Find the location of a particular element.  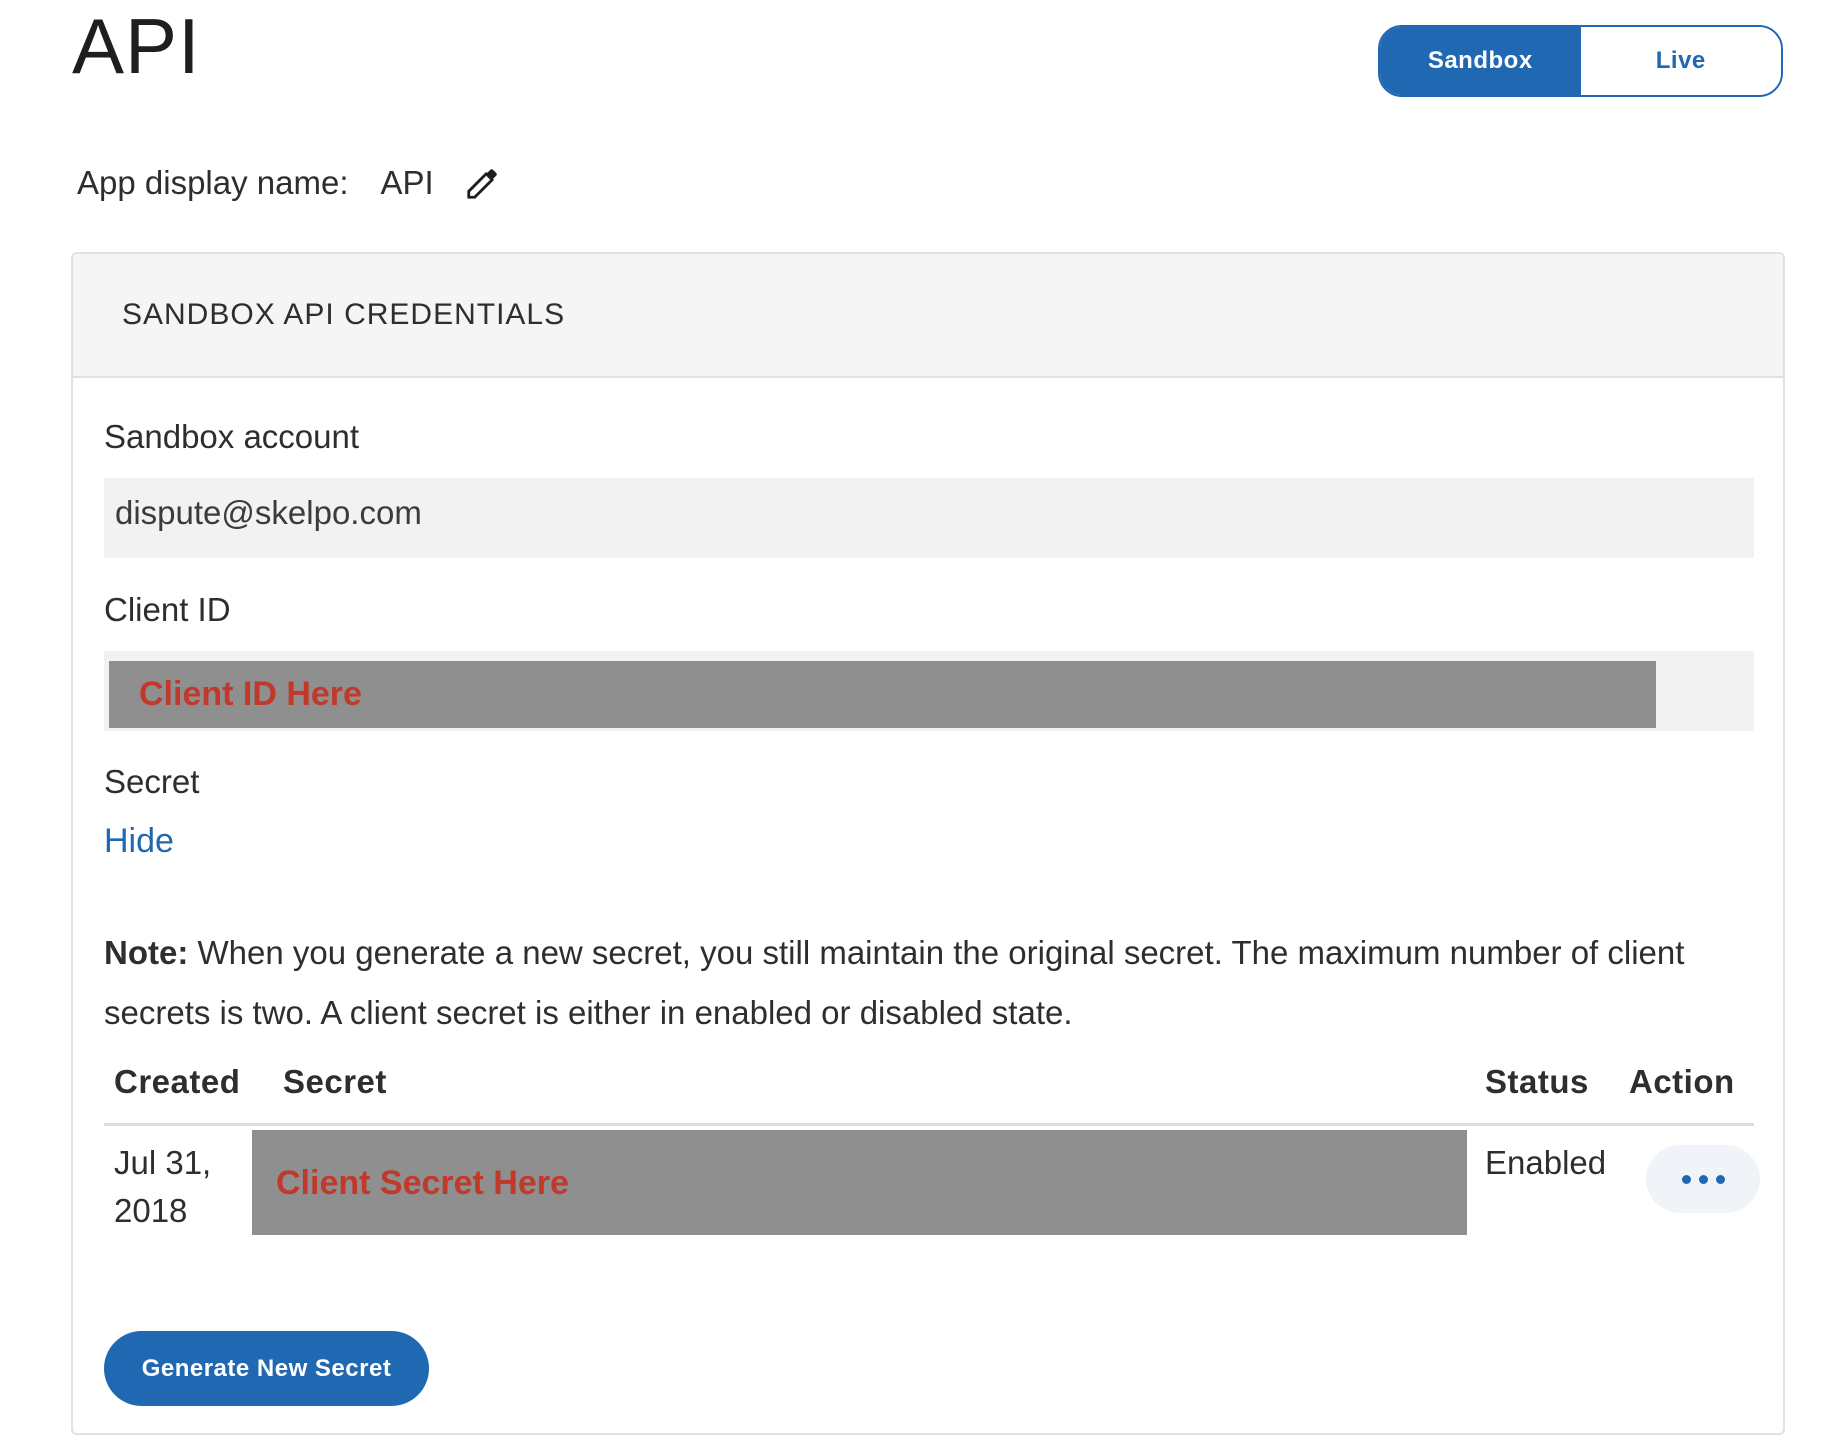

app-display-name-value: API is located at coordinates (407, 182).